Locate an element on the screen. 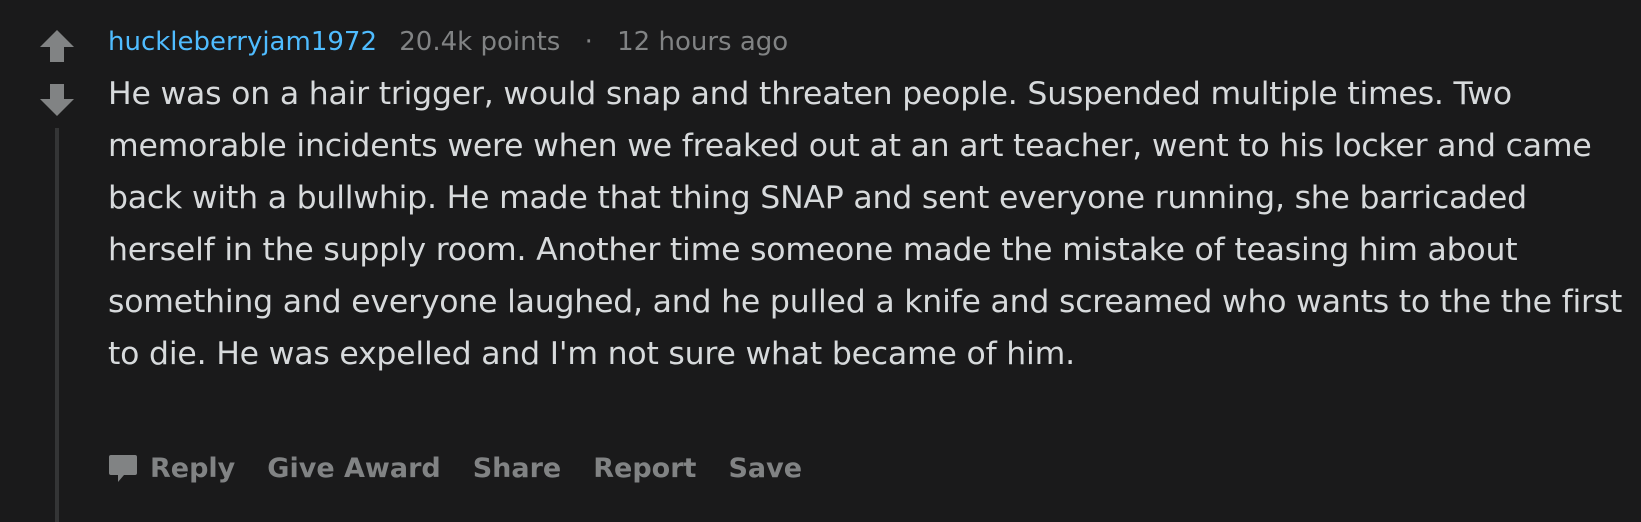  comment-timestamp: 12 hours ago is located at coordinates (702, 42).